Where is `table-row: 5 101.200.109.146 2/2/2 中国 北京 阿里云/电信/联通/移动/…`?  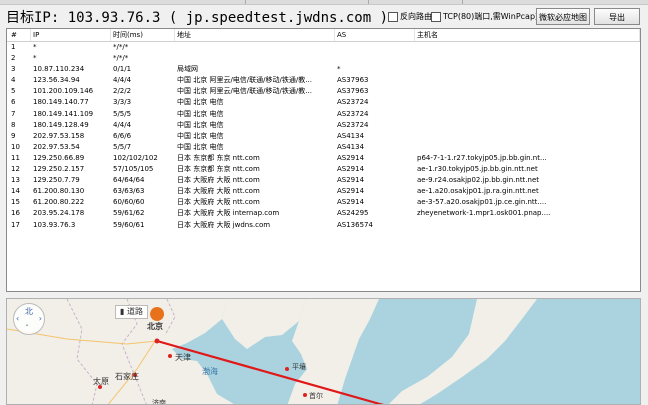
table-row: 5 101.200.109.146 2/2/2 中国 北京 阿里云/电信/联通/移动/… is located at coordinates (323, 91).